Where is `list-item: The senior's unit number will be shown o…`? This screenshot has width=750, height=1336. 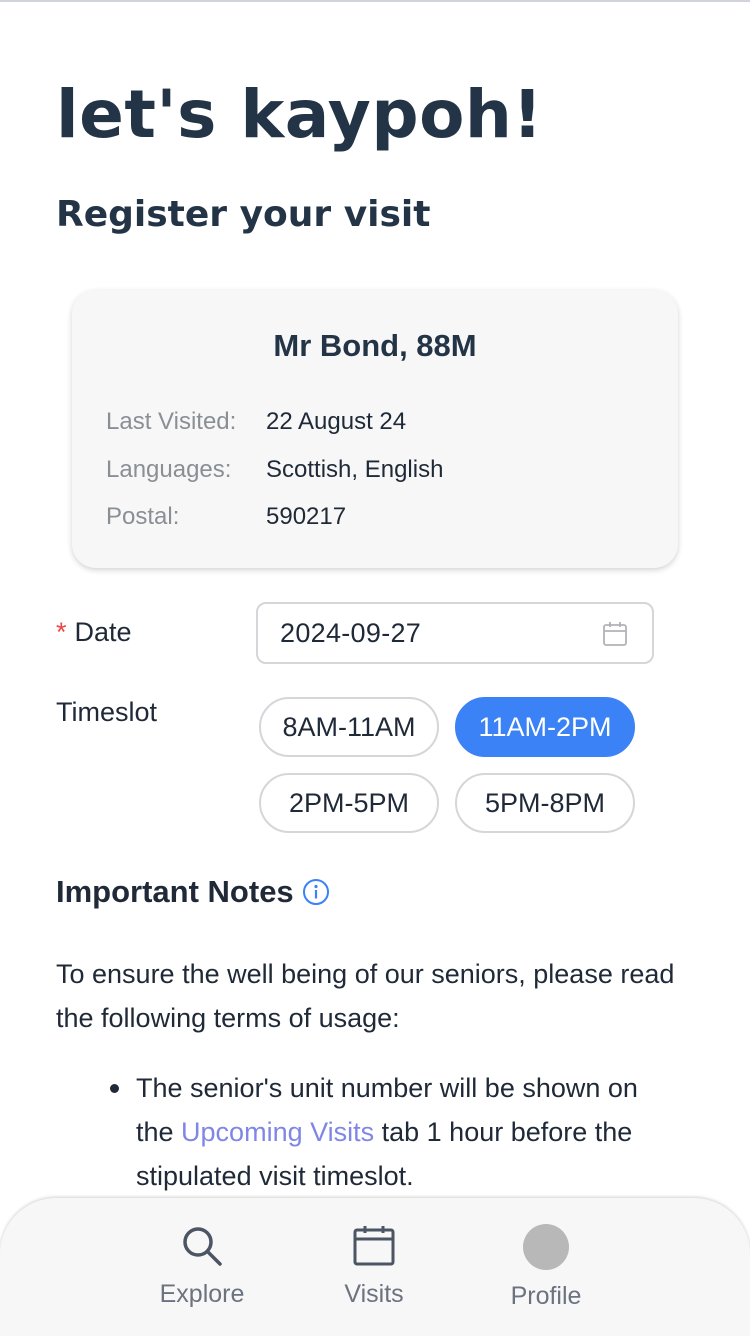
list-item: The senior's unit number will be shown o… is located at coordinates (388, 1132).